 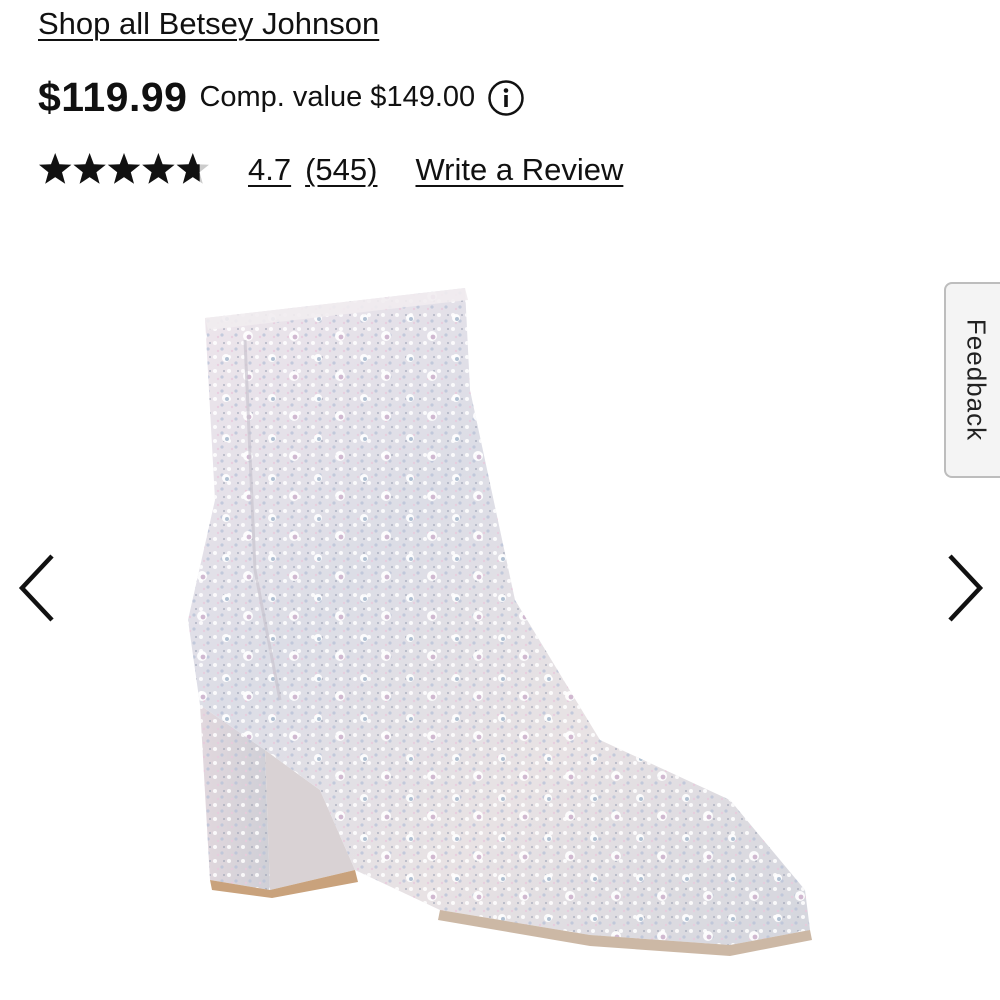 I want to click on comp-value: Comp. value $149.00, so click(x=337, y=97).